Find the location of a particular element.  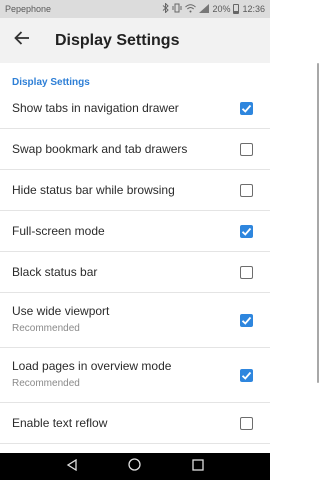

section-header: Display Settings is located at coordinates (51, 82).